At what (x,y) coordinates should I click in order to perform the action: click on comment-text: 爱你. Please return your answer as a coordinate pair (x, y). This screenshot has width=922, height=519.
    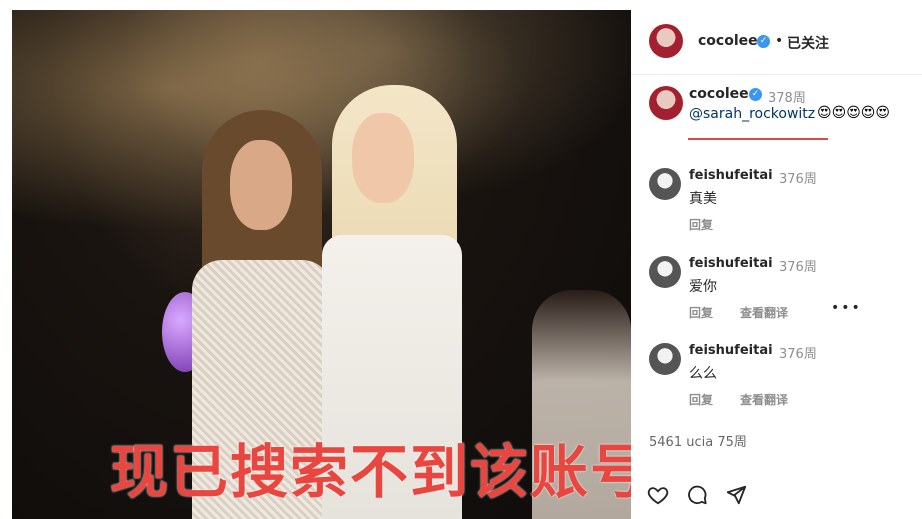
    Looking at the image, I should click on (703, 287).